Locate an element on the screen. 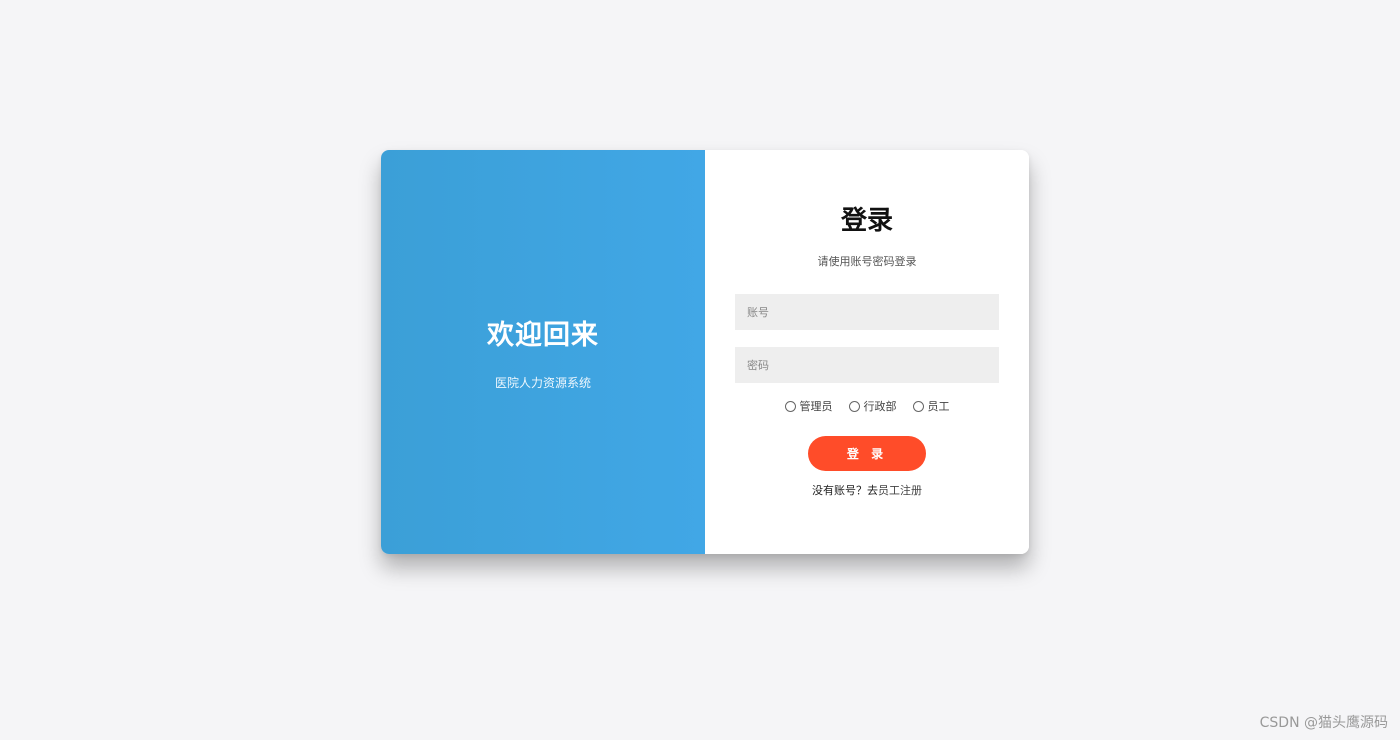 The image size is (1400, 740). system-name: 医院人力资源系统 is located at coordinates (542, 383).